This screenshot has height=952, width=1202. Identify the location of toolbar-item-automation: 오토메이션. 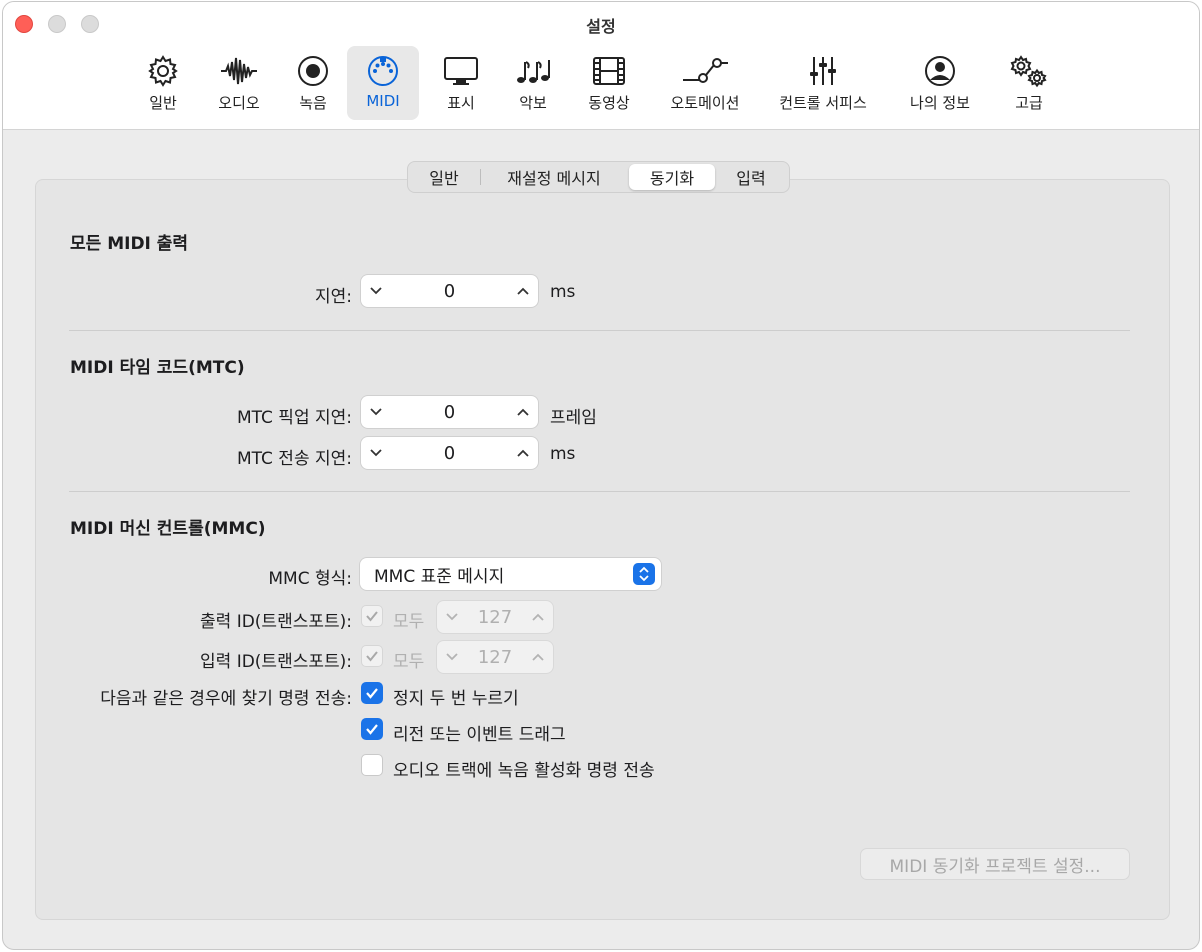
(705, 83).